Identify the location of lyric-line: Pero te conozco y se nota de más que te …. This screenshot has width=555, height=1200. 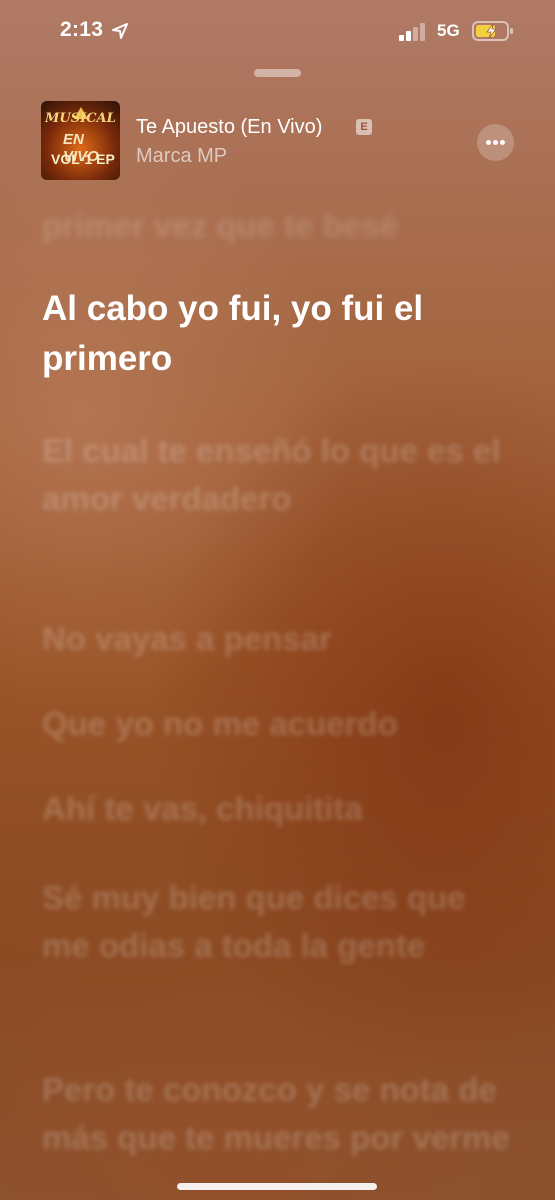
(277, 1114).